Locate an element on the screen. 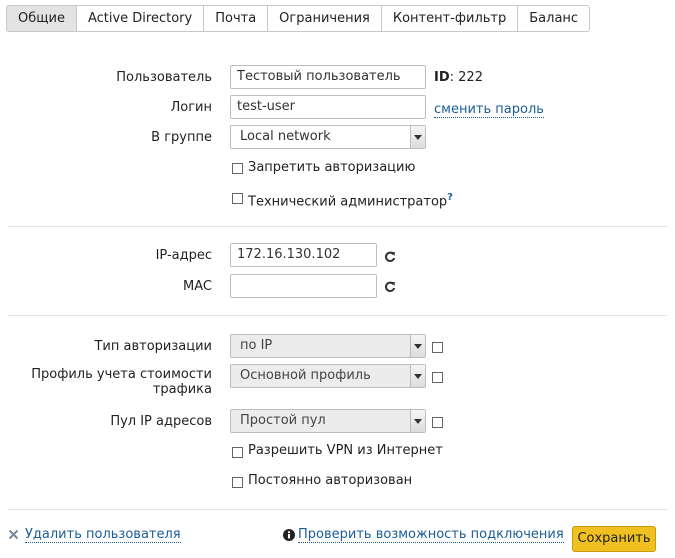 The height and width of the screenshot is (558, 675). group-label: В группе is located at coordinates (181, 137).